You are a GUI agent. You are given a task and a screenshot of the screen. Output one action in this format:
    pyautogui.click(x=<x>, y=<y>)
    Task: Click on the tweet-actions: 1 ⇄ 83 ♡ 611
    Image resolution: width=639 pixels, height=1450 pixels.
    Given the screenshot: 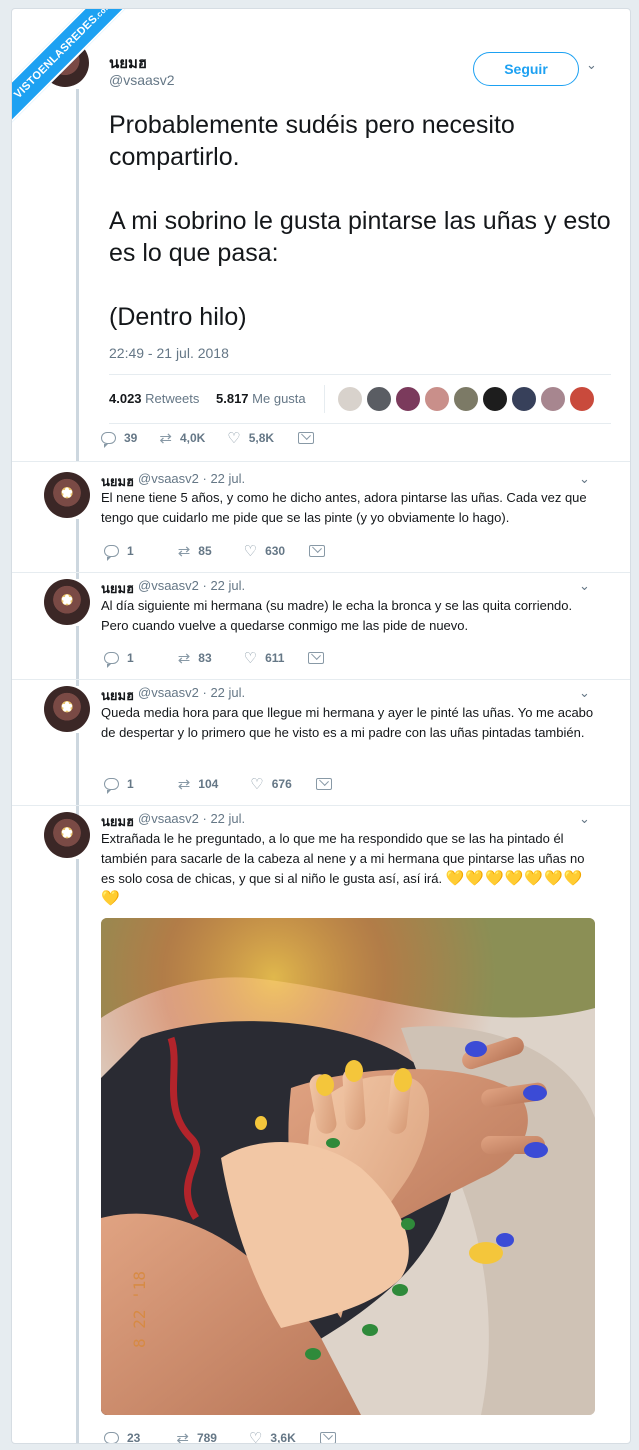 What is the action you would take?
    pyautogui.click(x=229, y=658)
    